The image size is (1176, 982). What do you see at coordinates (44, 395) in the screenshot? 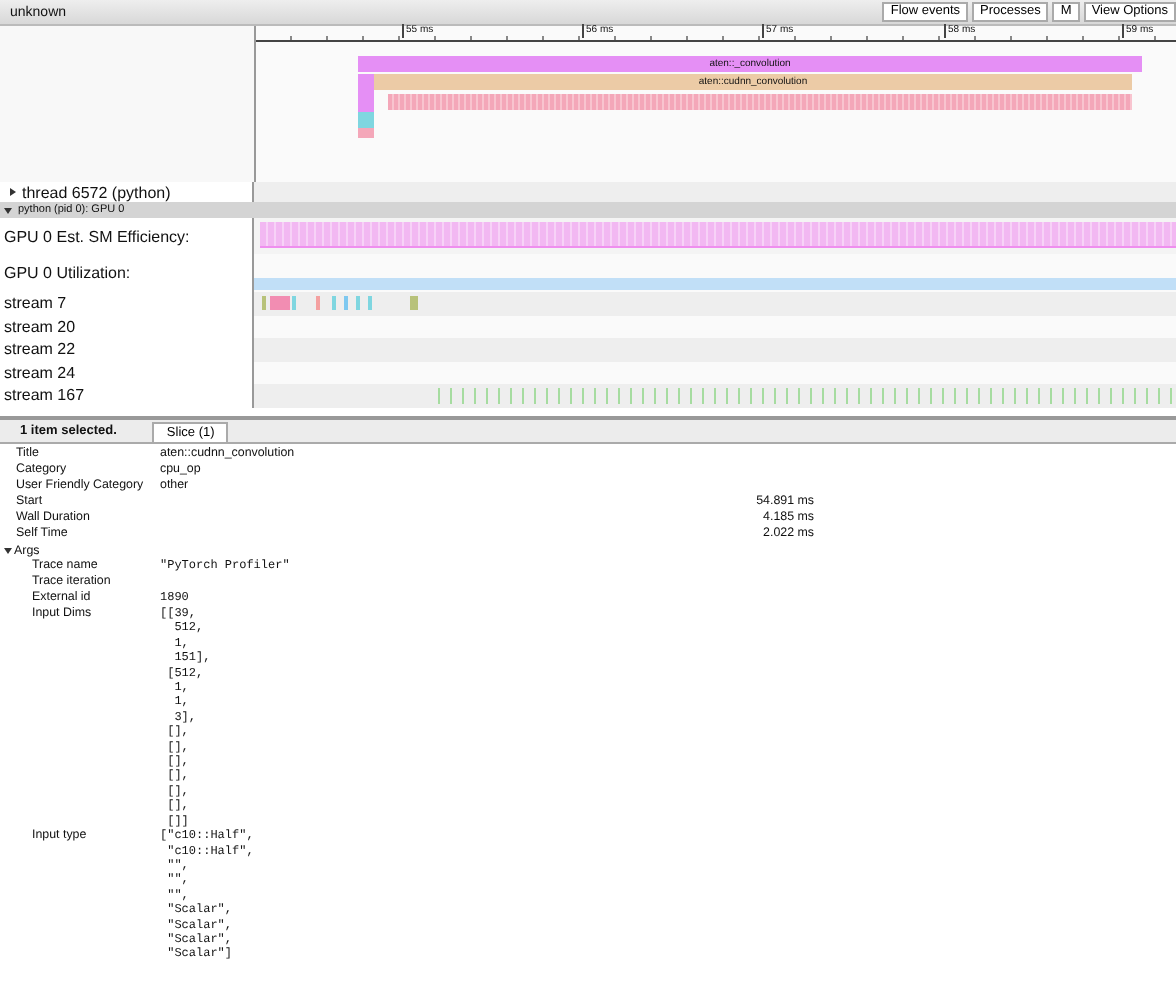
I see `track-label: stream 167` at bounding box center [44, 395].